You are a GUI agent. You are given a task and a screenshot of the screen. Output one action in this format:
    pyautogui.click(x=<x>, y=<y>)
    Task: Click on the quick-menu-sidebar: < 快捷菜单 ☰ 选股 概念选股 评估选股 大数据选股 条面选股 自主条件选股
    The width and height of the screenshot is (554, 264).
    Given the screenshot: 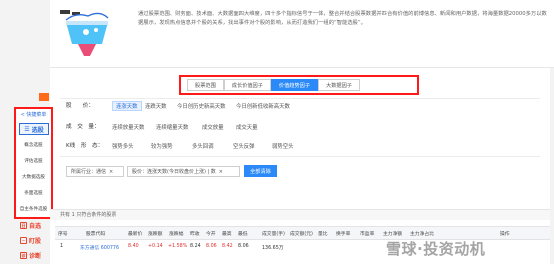 What is the action you would take?
    pyautogui.click(x=33, y=163)
    